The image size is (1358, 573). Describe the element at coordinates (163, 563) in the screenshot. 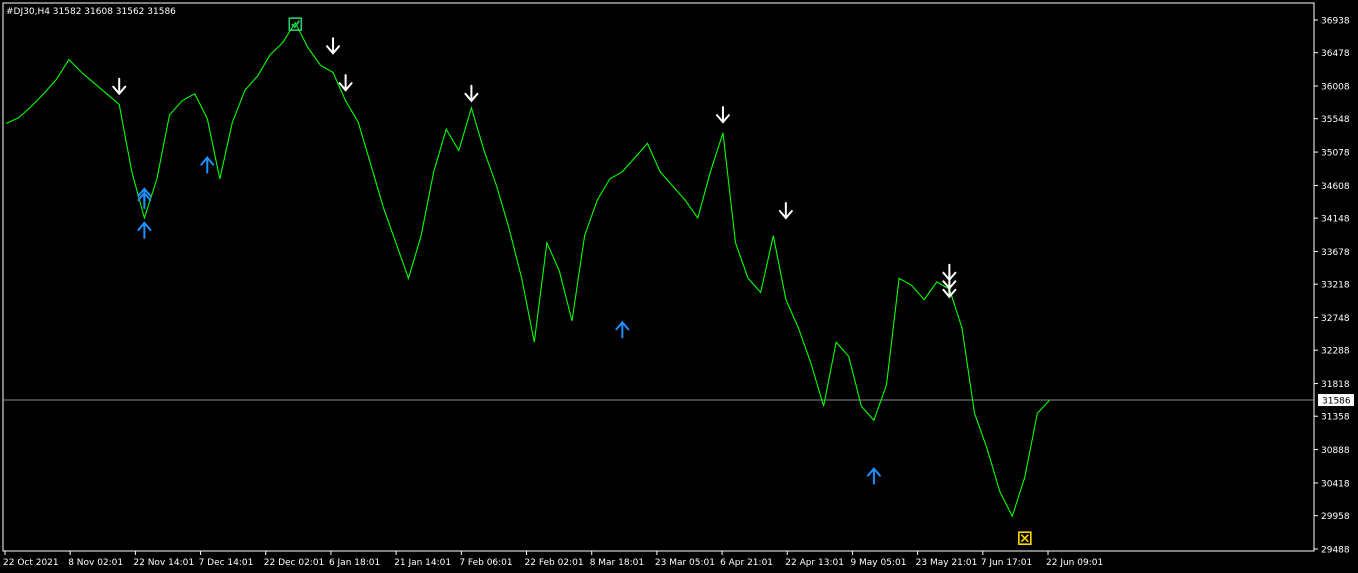

I see `x-tick-label: 22 Nov 14:01` at that location.